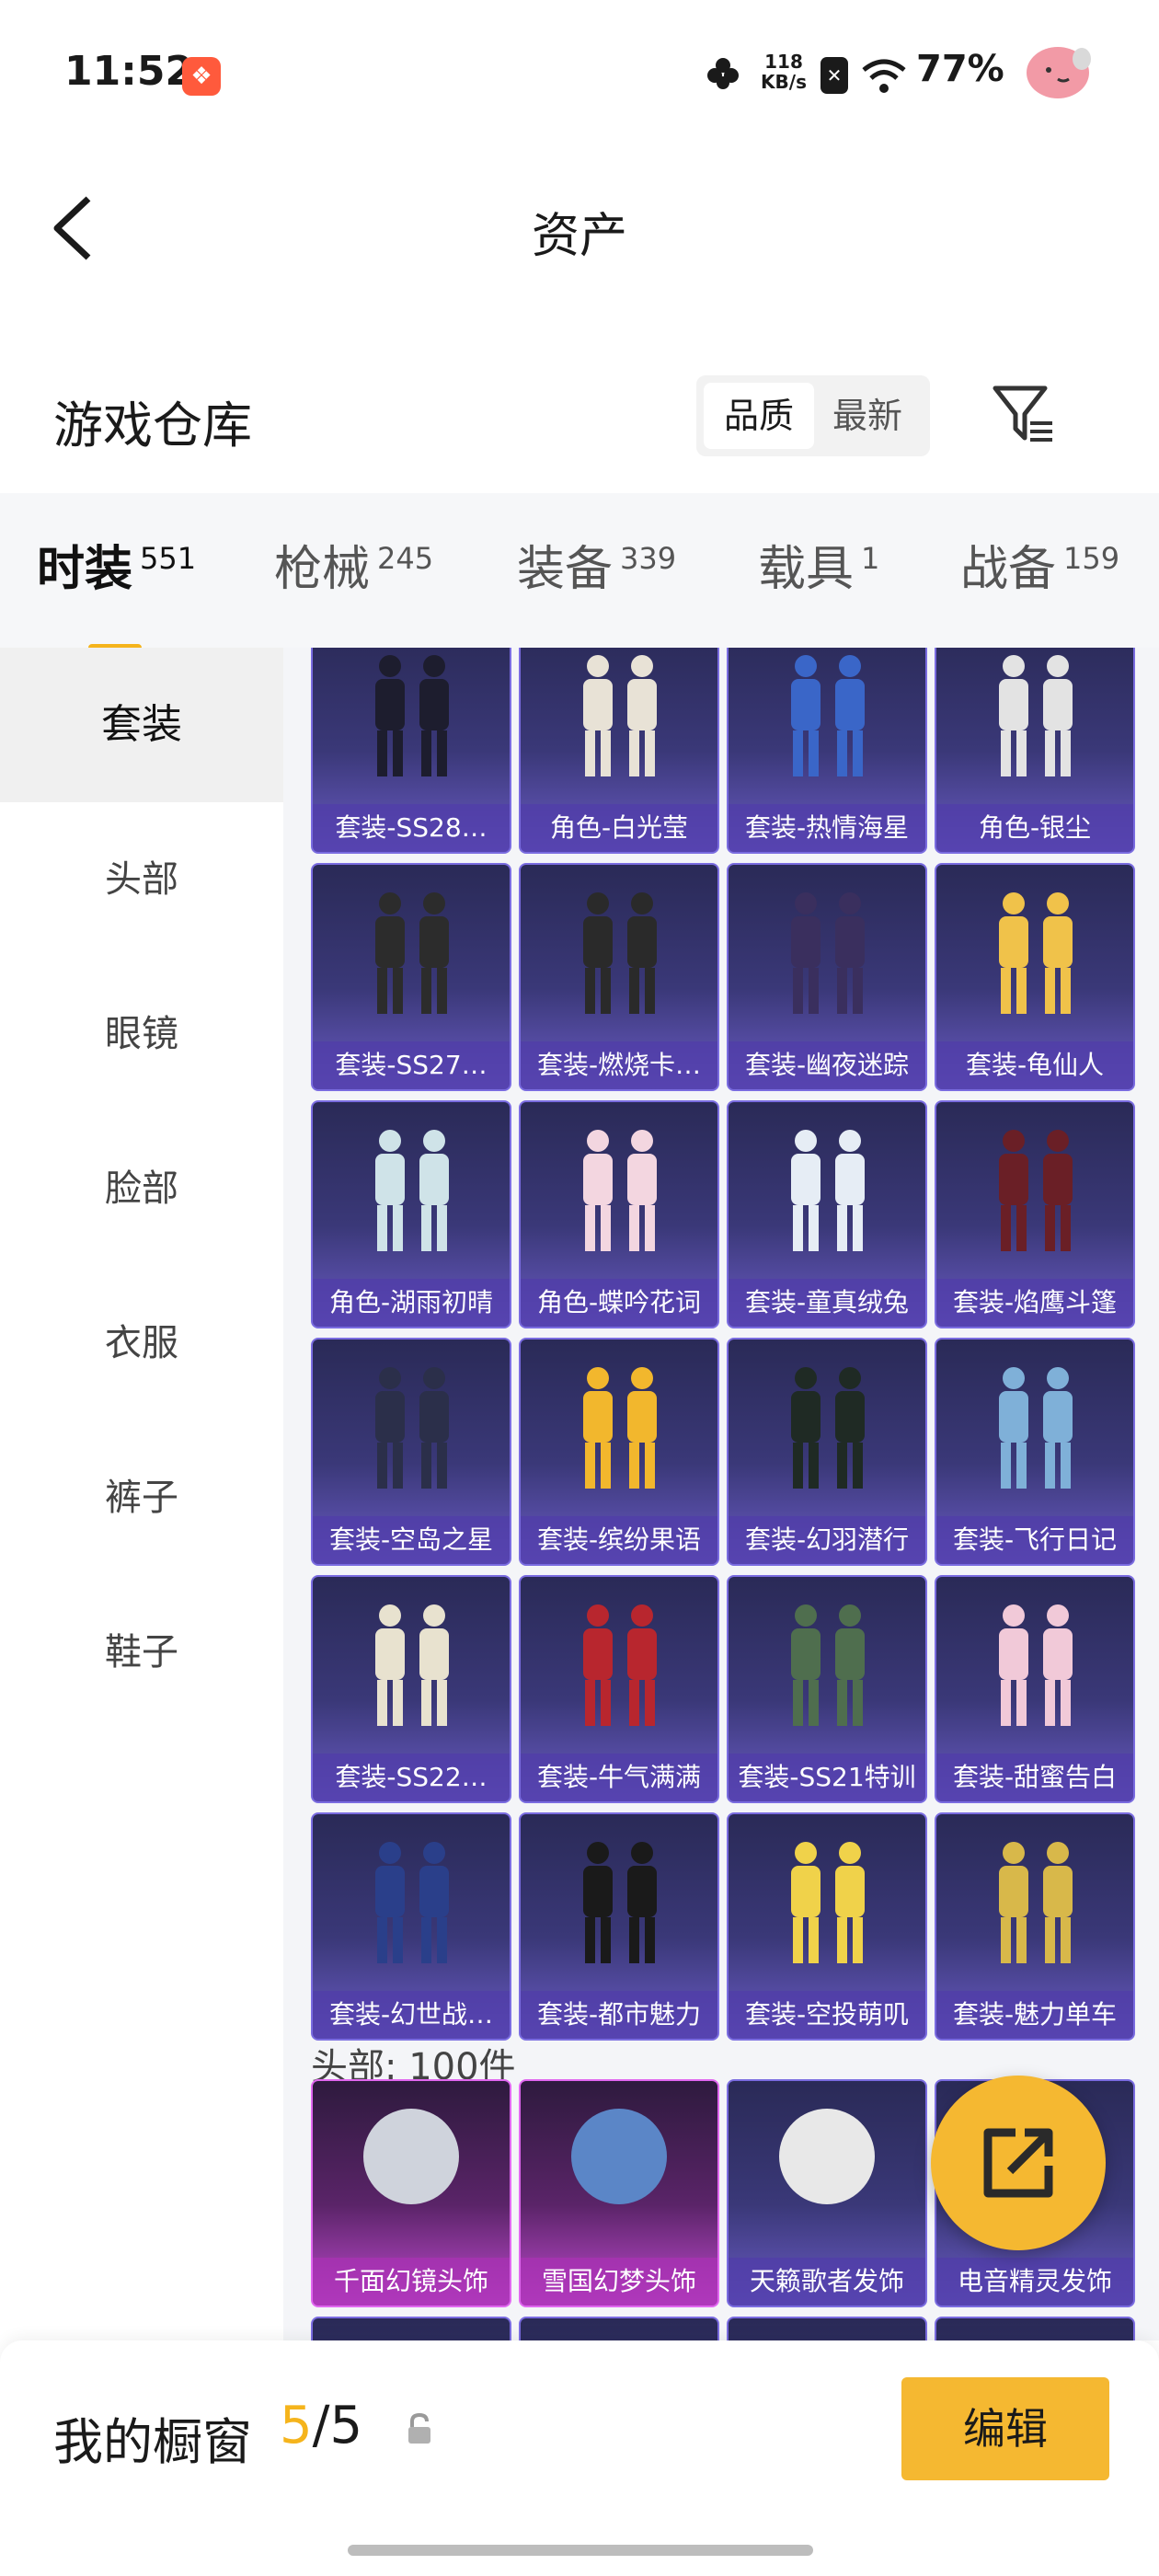 The image size is (1159, 2576). Describe the element at coordinates (619, 751) in the screenshot. I see `outfit-card: 角色-白光莹` at that location.